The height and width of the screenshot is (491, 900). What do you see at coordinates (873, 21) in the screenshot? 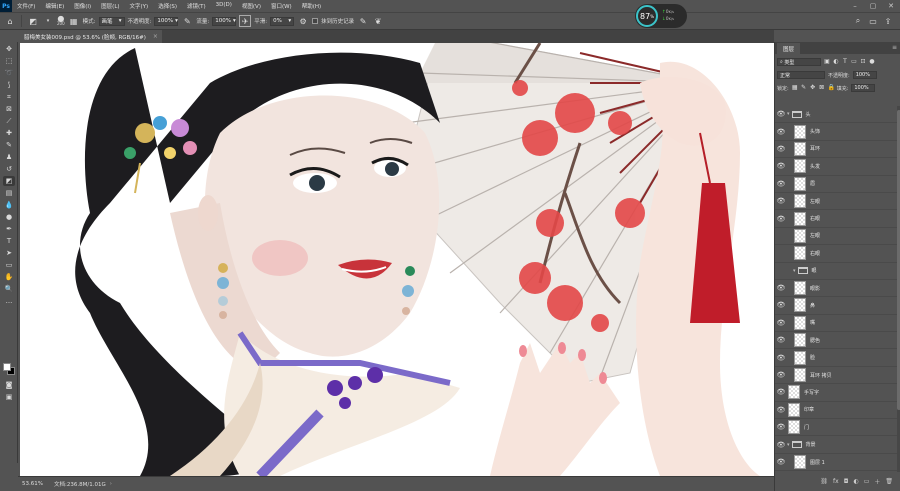
I see `workspace-icon: ▭` at bounding box center [873, 21].